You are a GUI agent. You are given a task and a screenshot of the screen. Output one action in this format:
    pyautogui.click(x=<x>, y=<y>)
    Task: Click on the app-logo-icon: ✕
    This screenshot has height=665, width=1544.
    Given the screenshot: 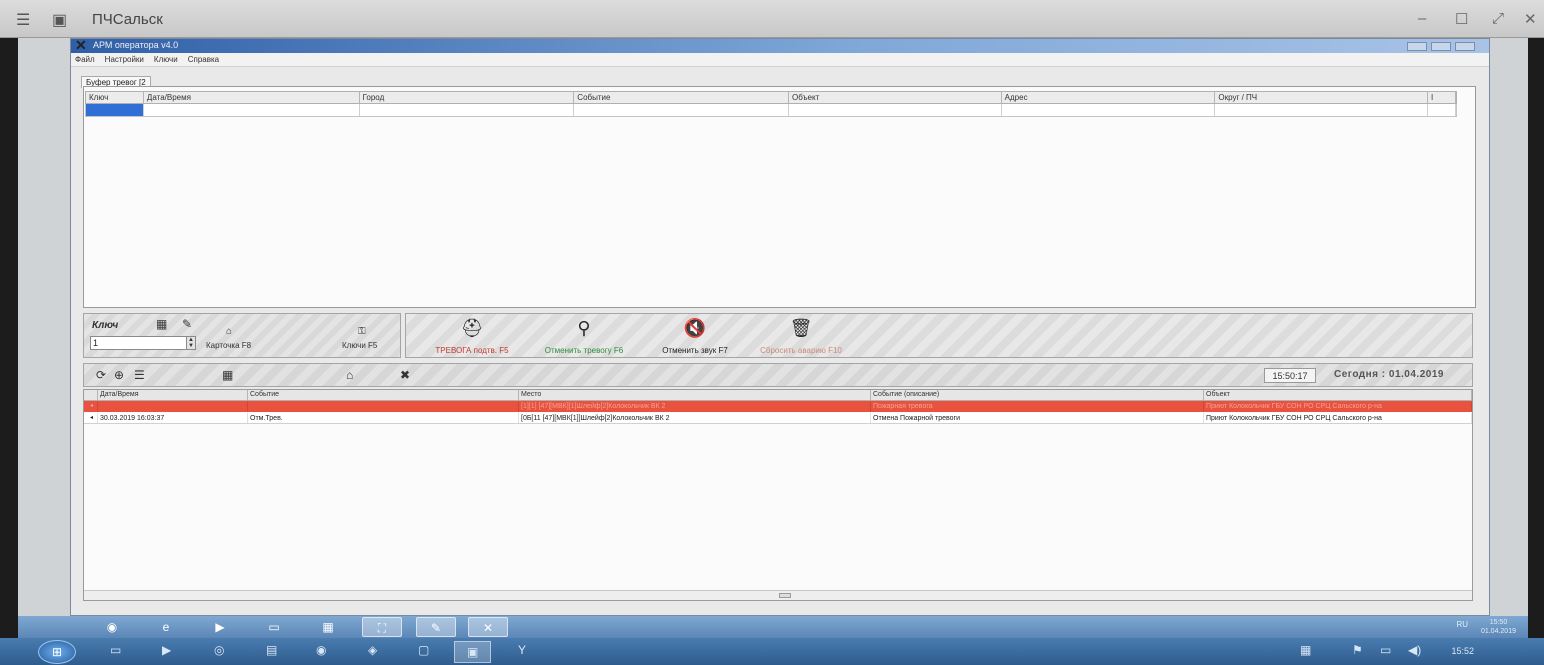 What is the action you would take?
    pyautogui.click(x=81, y=45)
    